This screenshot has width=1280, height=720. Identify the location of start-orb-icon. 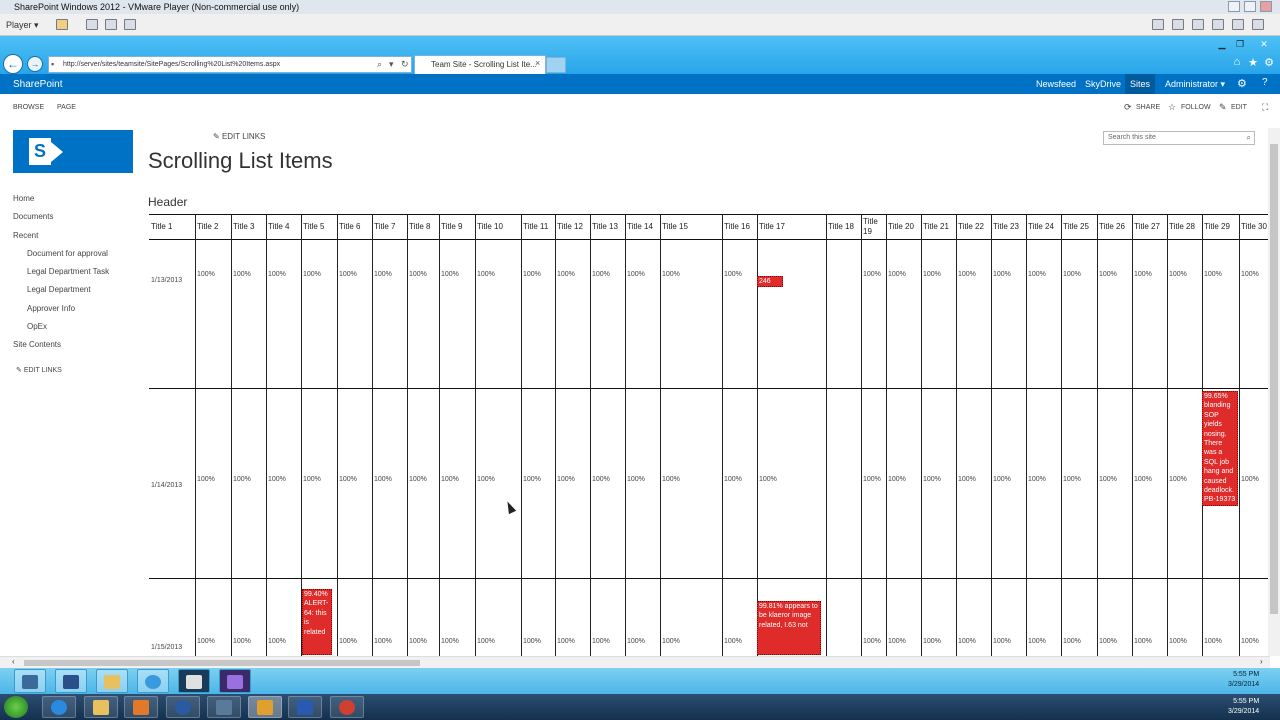
(16, 707).